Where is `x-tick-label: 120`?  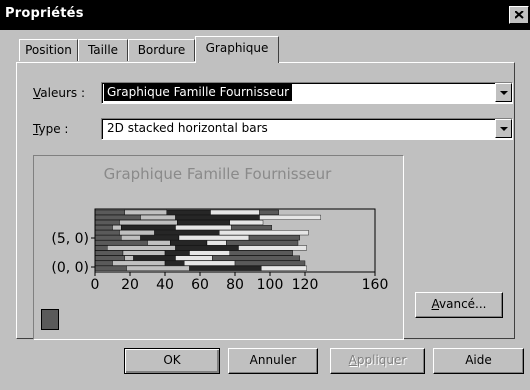 x-tick-label: 120 is located at coordinates (305, 285).